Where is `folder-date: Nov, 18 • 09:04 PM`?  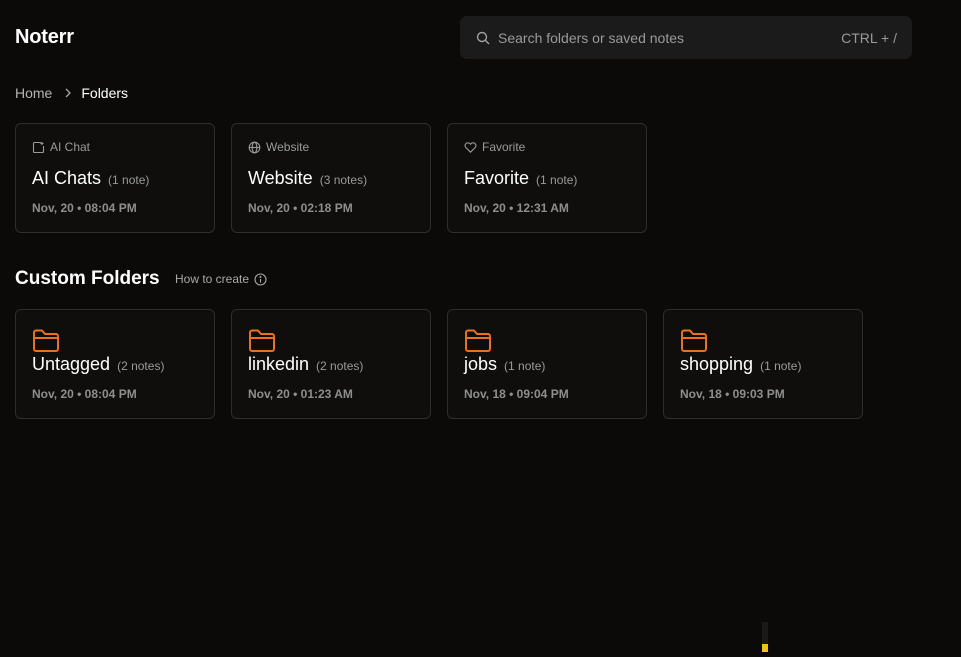
folder-date: Nov, 18 • 09:04 PM is located at coordinates (516, 394).